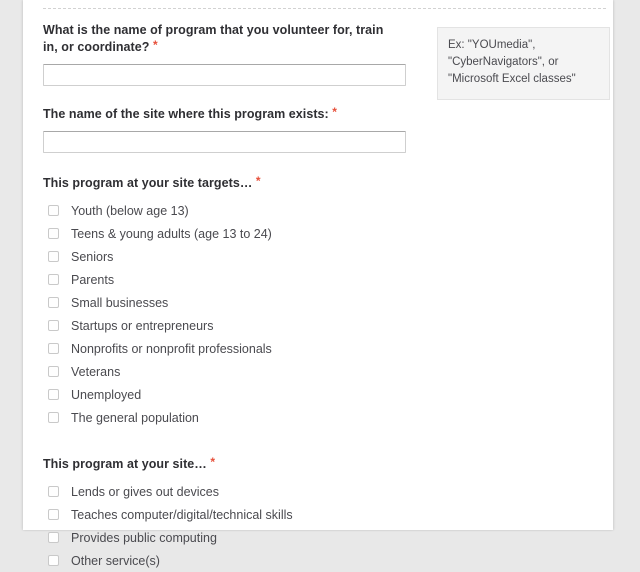 Image resolution: width=640 pixels, height=572 pixels. What do you see at coordinates (93, 279) in the screenshot?
I see `checkbox-label: Parents` at bounding box center [93, 279].